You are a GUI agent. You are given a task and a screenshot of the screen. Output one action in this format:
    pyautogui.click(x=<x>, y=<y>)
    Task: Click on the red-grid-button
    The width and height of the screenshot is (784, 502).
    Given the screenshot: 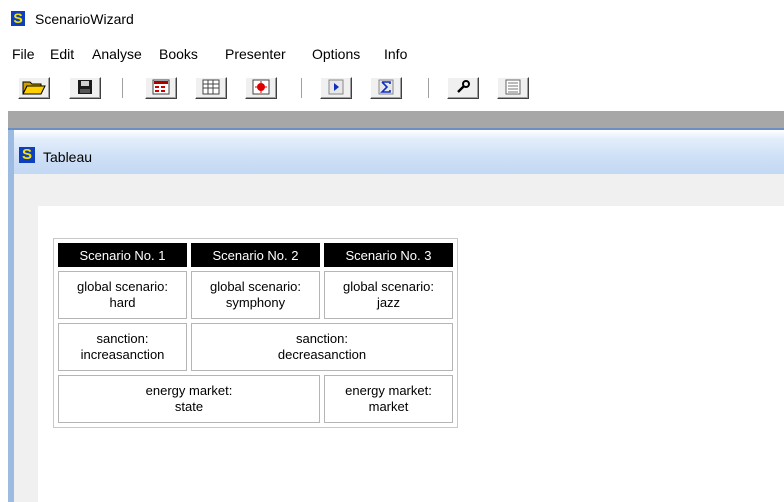 What is the action you would take?
    pyautogui.click(x=161, y=88)
    